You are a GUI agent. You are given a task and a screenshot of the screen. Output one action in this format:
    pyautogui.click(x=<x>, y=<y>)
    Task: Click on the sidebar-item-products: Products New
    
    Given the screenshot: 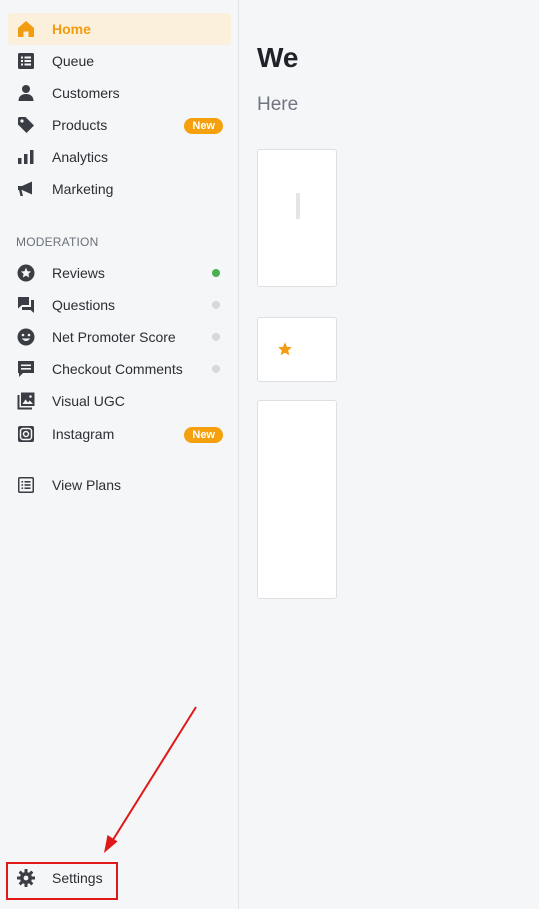 What is the action you would take?
    pyautogui.click(x=119, y=125)
    